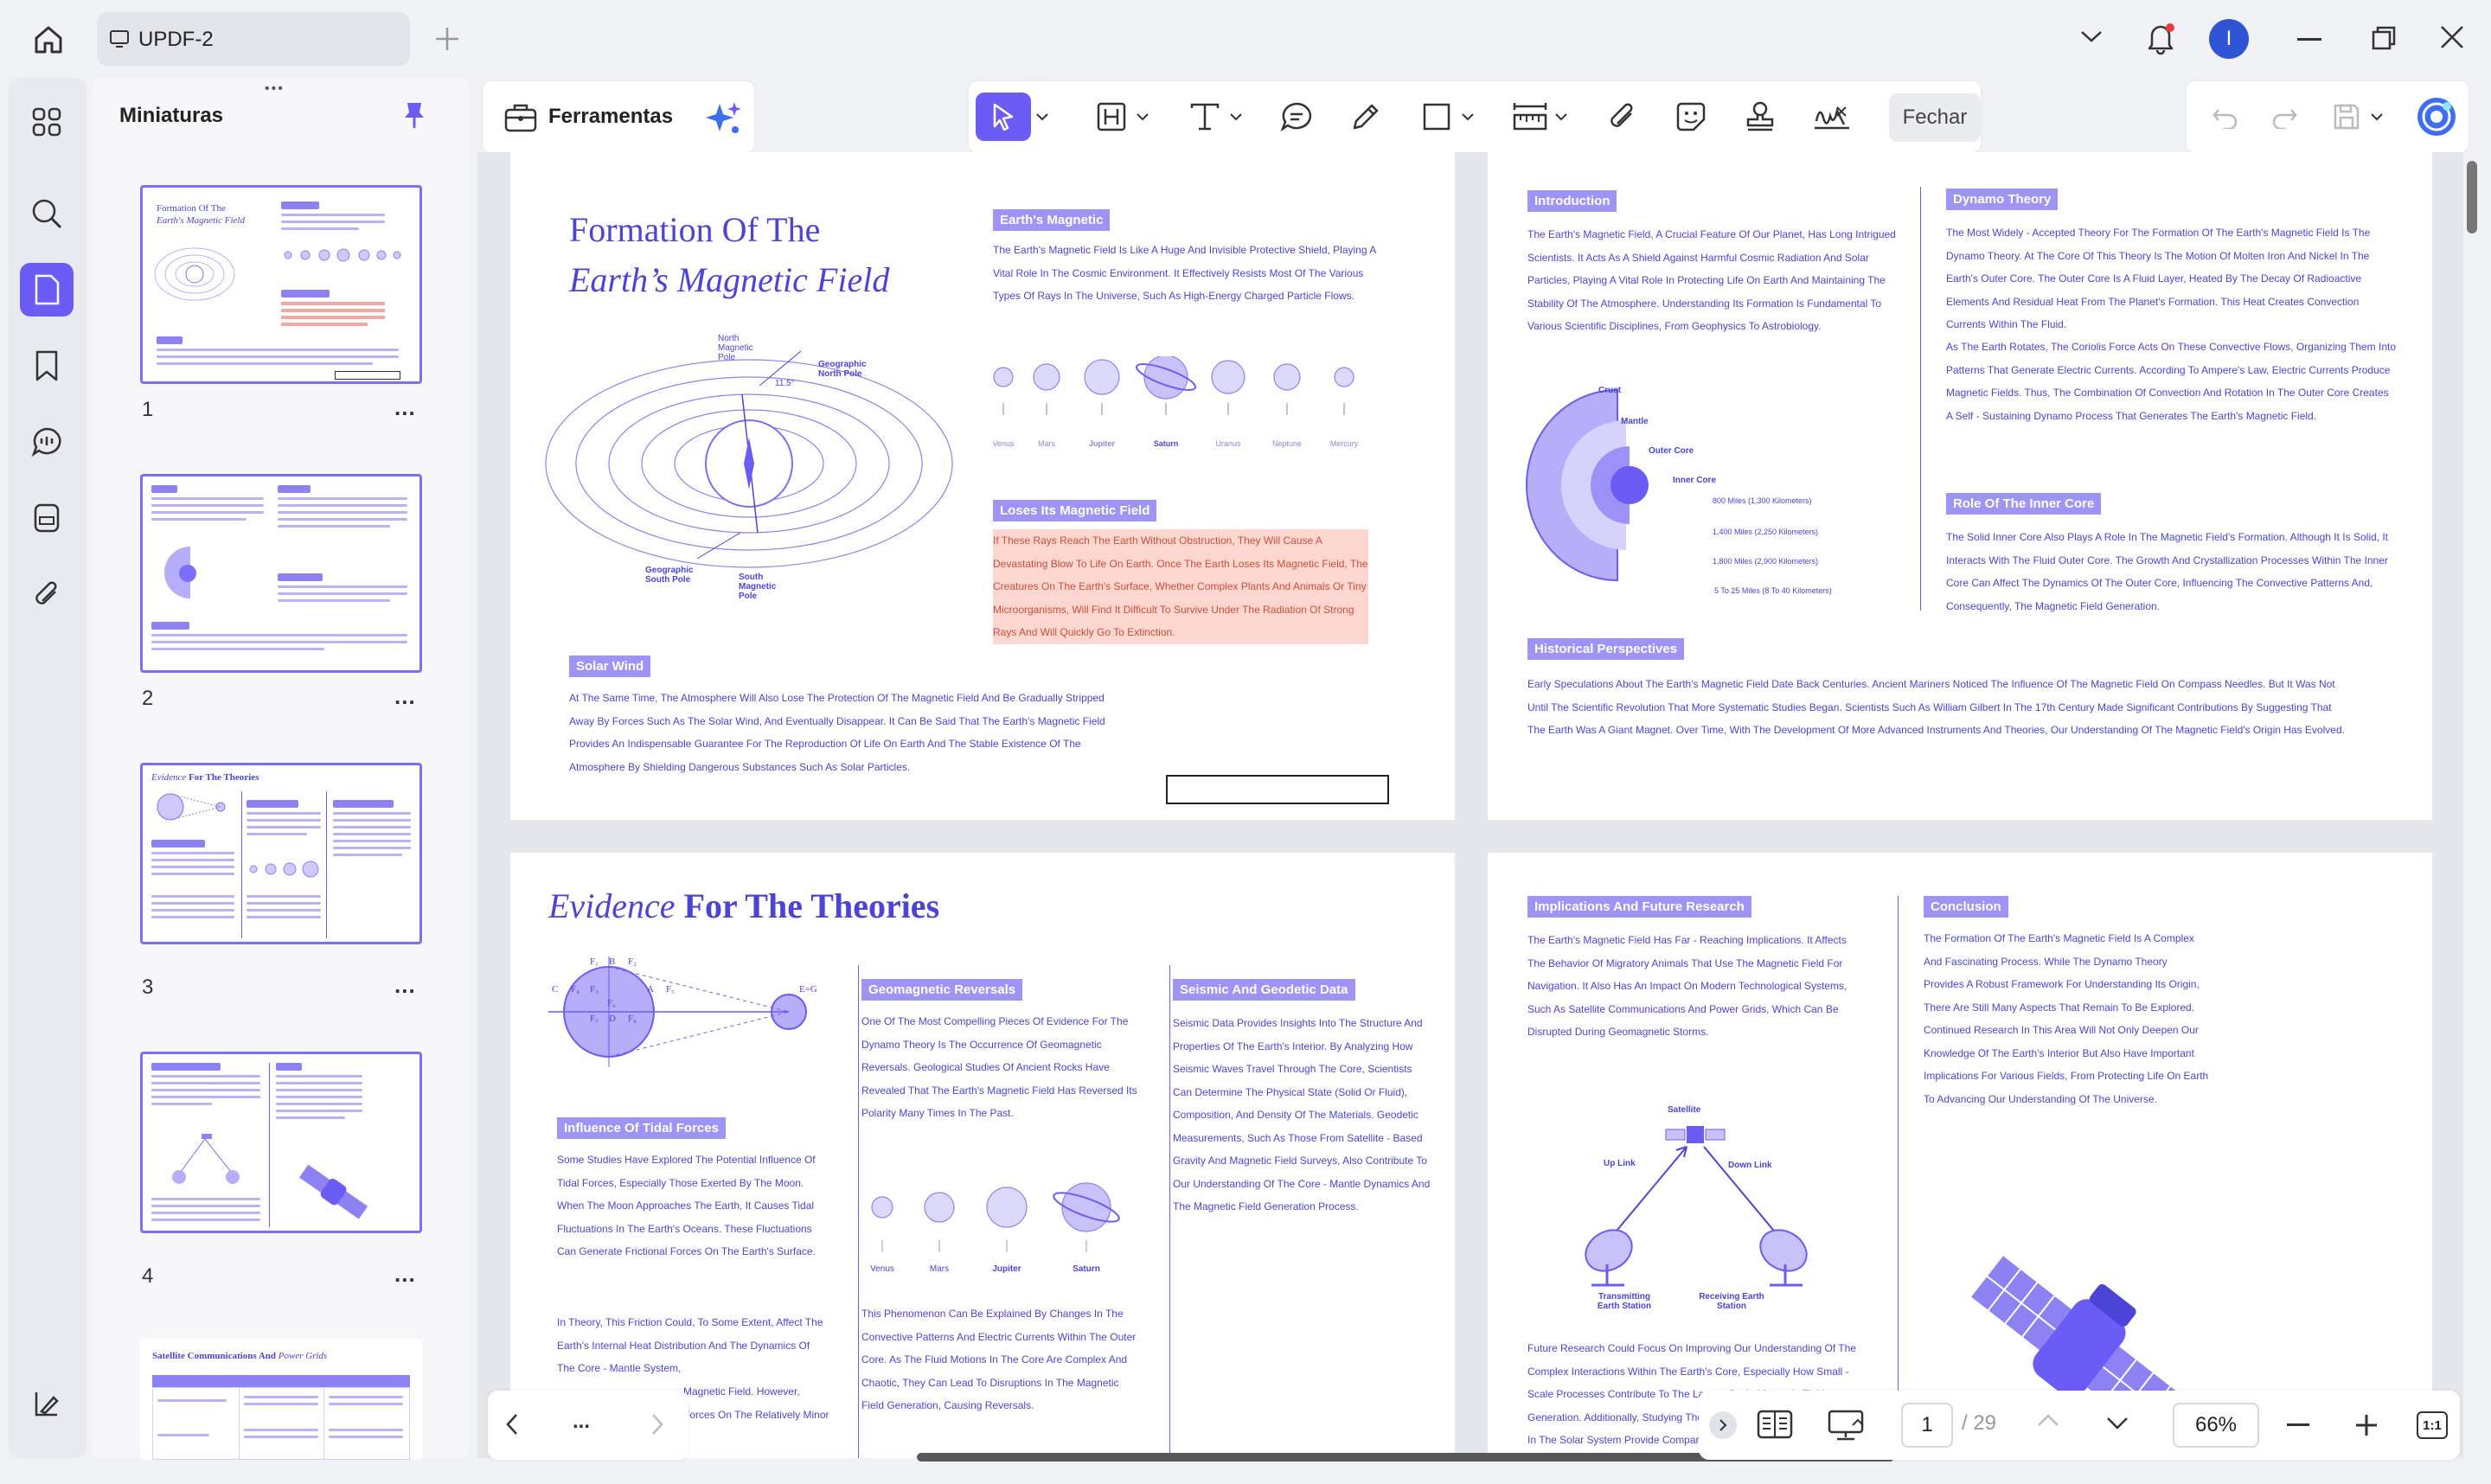 This screenshot has width=2491, height=1484. I want to click on tidal-force-diagram, so click(677, 1012).